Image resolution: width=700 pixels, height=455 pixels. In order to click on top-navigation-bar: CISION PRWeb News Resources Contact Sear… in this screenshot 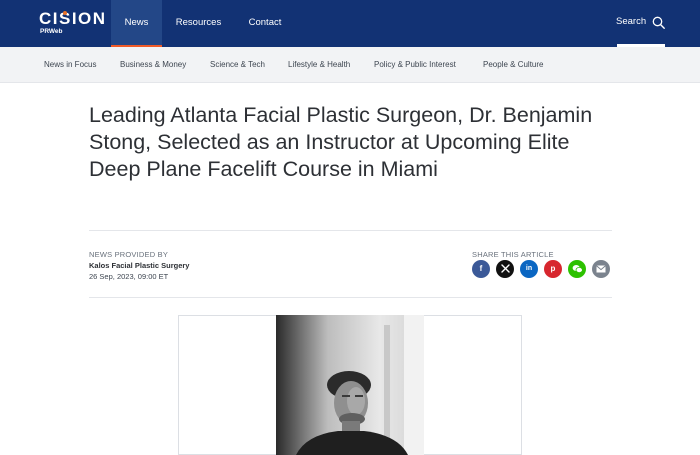, I will do `click(350, 23)`.